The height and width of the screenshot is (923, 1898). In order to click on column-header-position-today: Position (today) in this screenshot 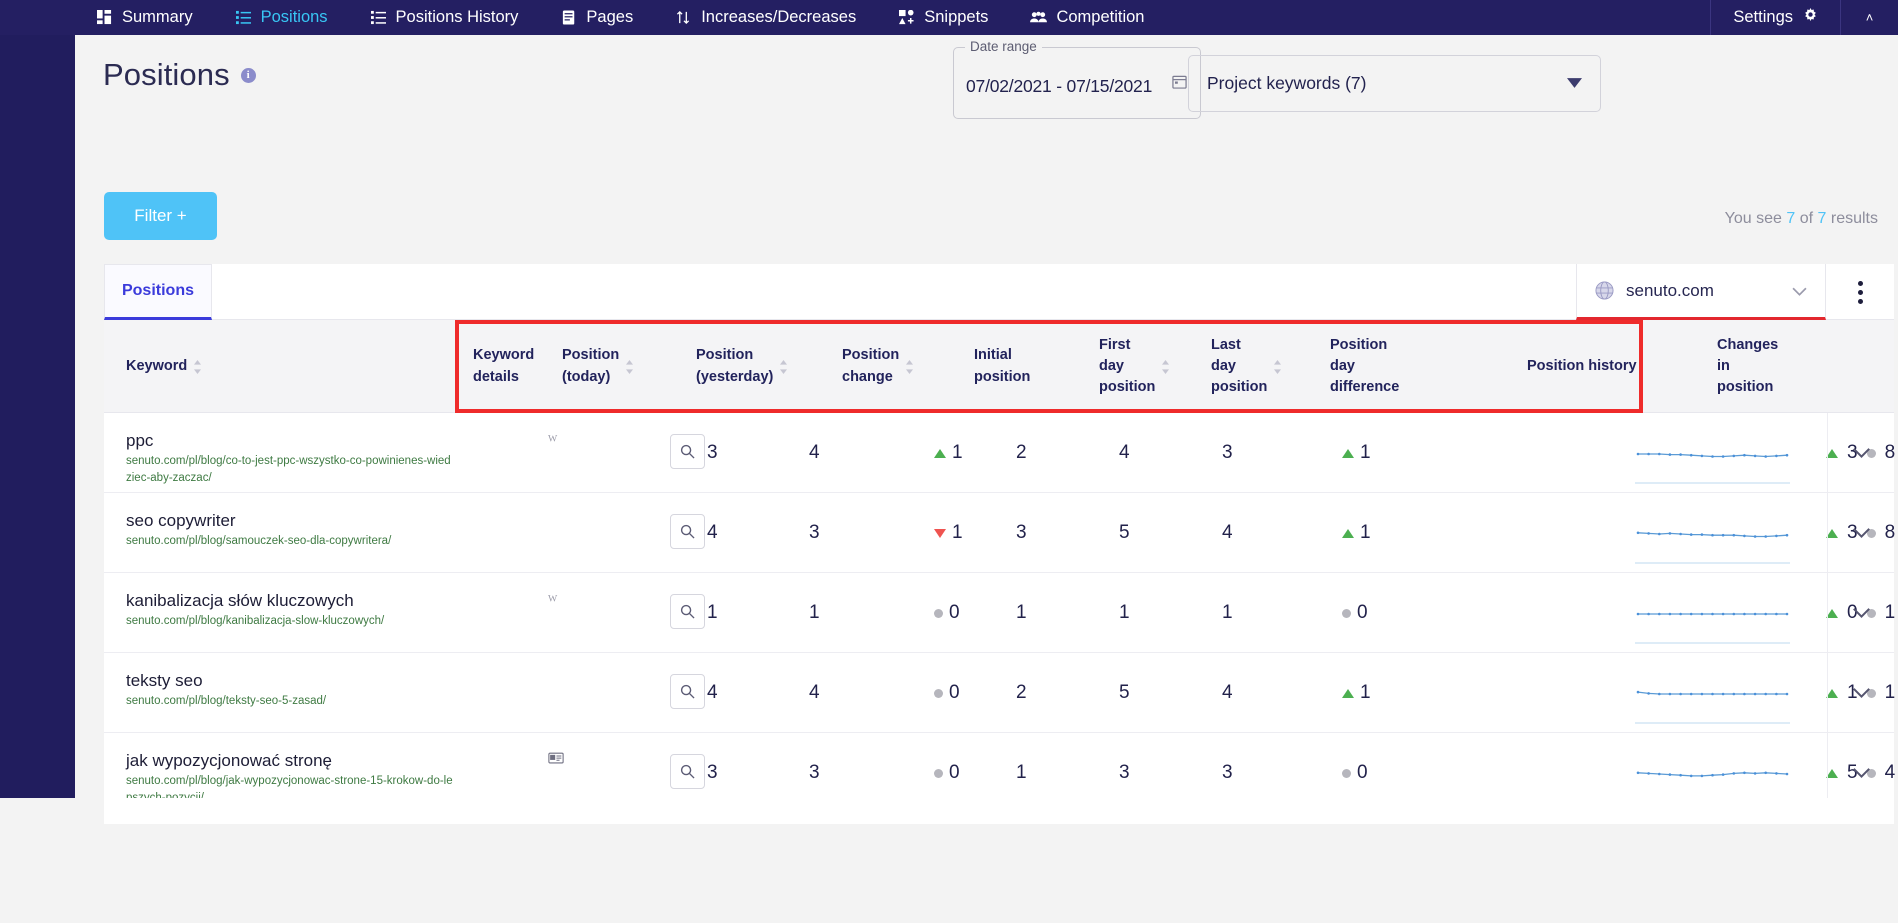, I will do `click(608, 366)`.